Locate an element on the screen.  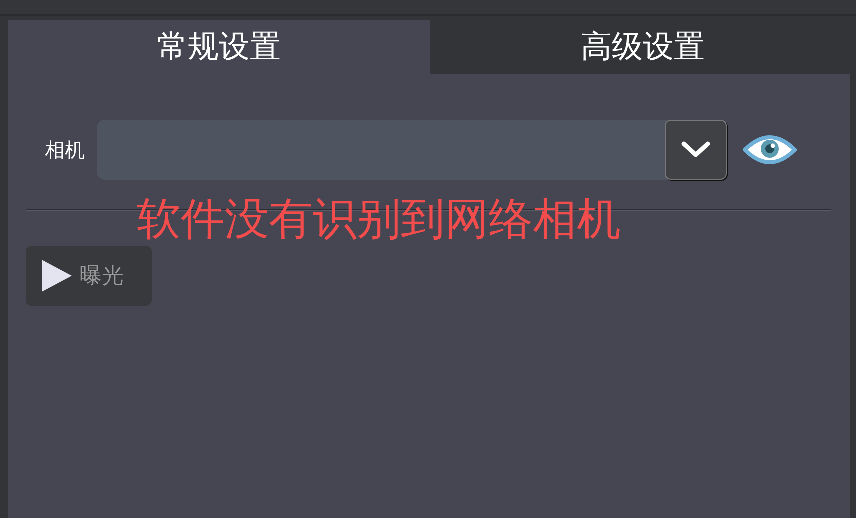
dropdown-button is located at coordinates (696, 150).